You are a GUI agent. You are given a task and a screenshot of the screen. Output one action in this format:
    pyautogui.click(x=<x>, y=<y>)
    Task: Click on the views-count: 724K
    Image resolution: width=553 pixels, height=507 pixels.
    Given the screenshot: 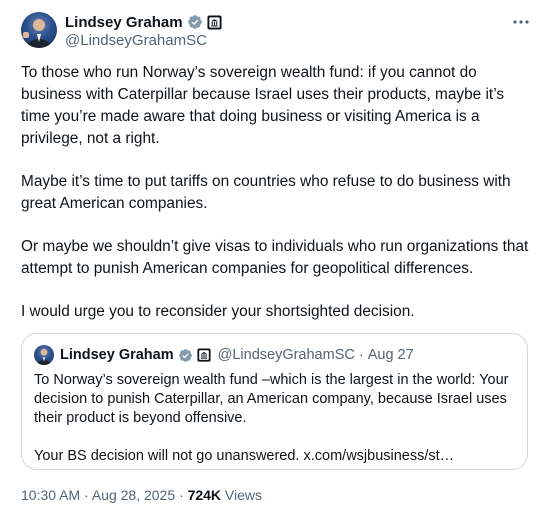 What is the action you would take?
    pyautogui.click(x=204, y=495)
    